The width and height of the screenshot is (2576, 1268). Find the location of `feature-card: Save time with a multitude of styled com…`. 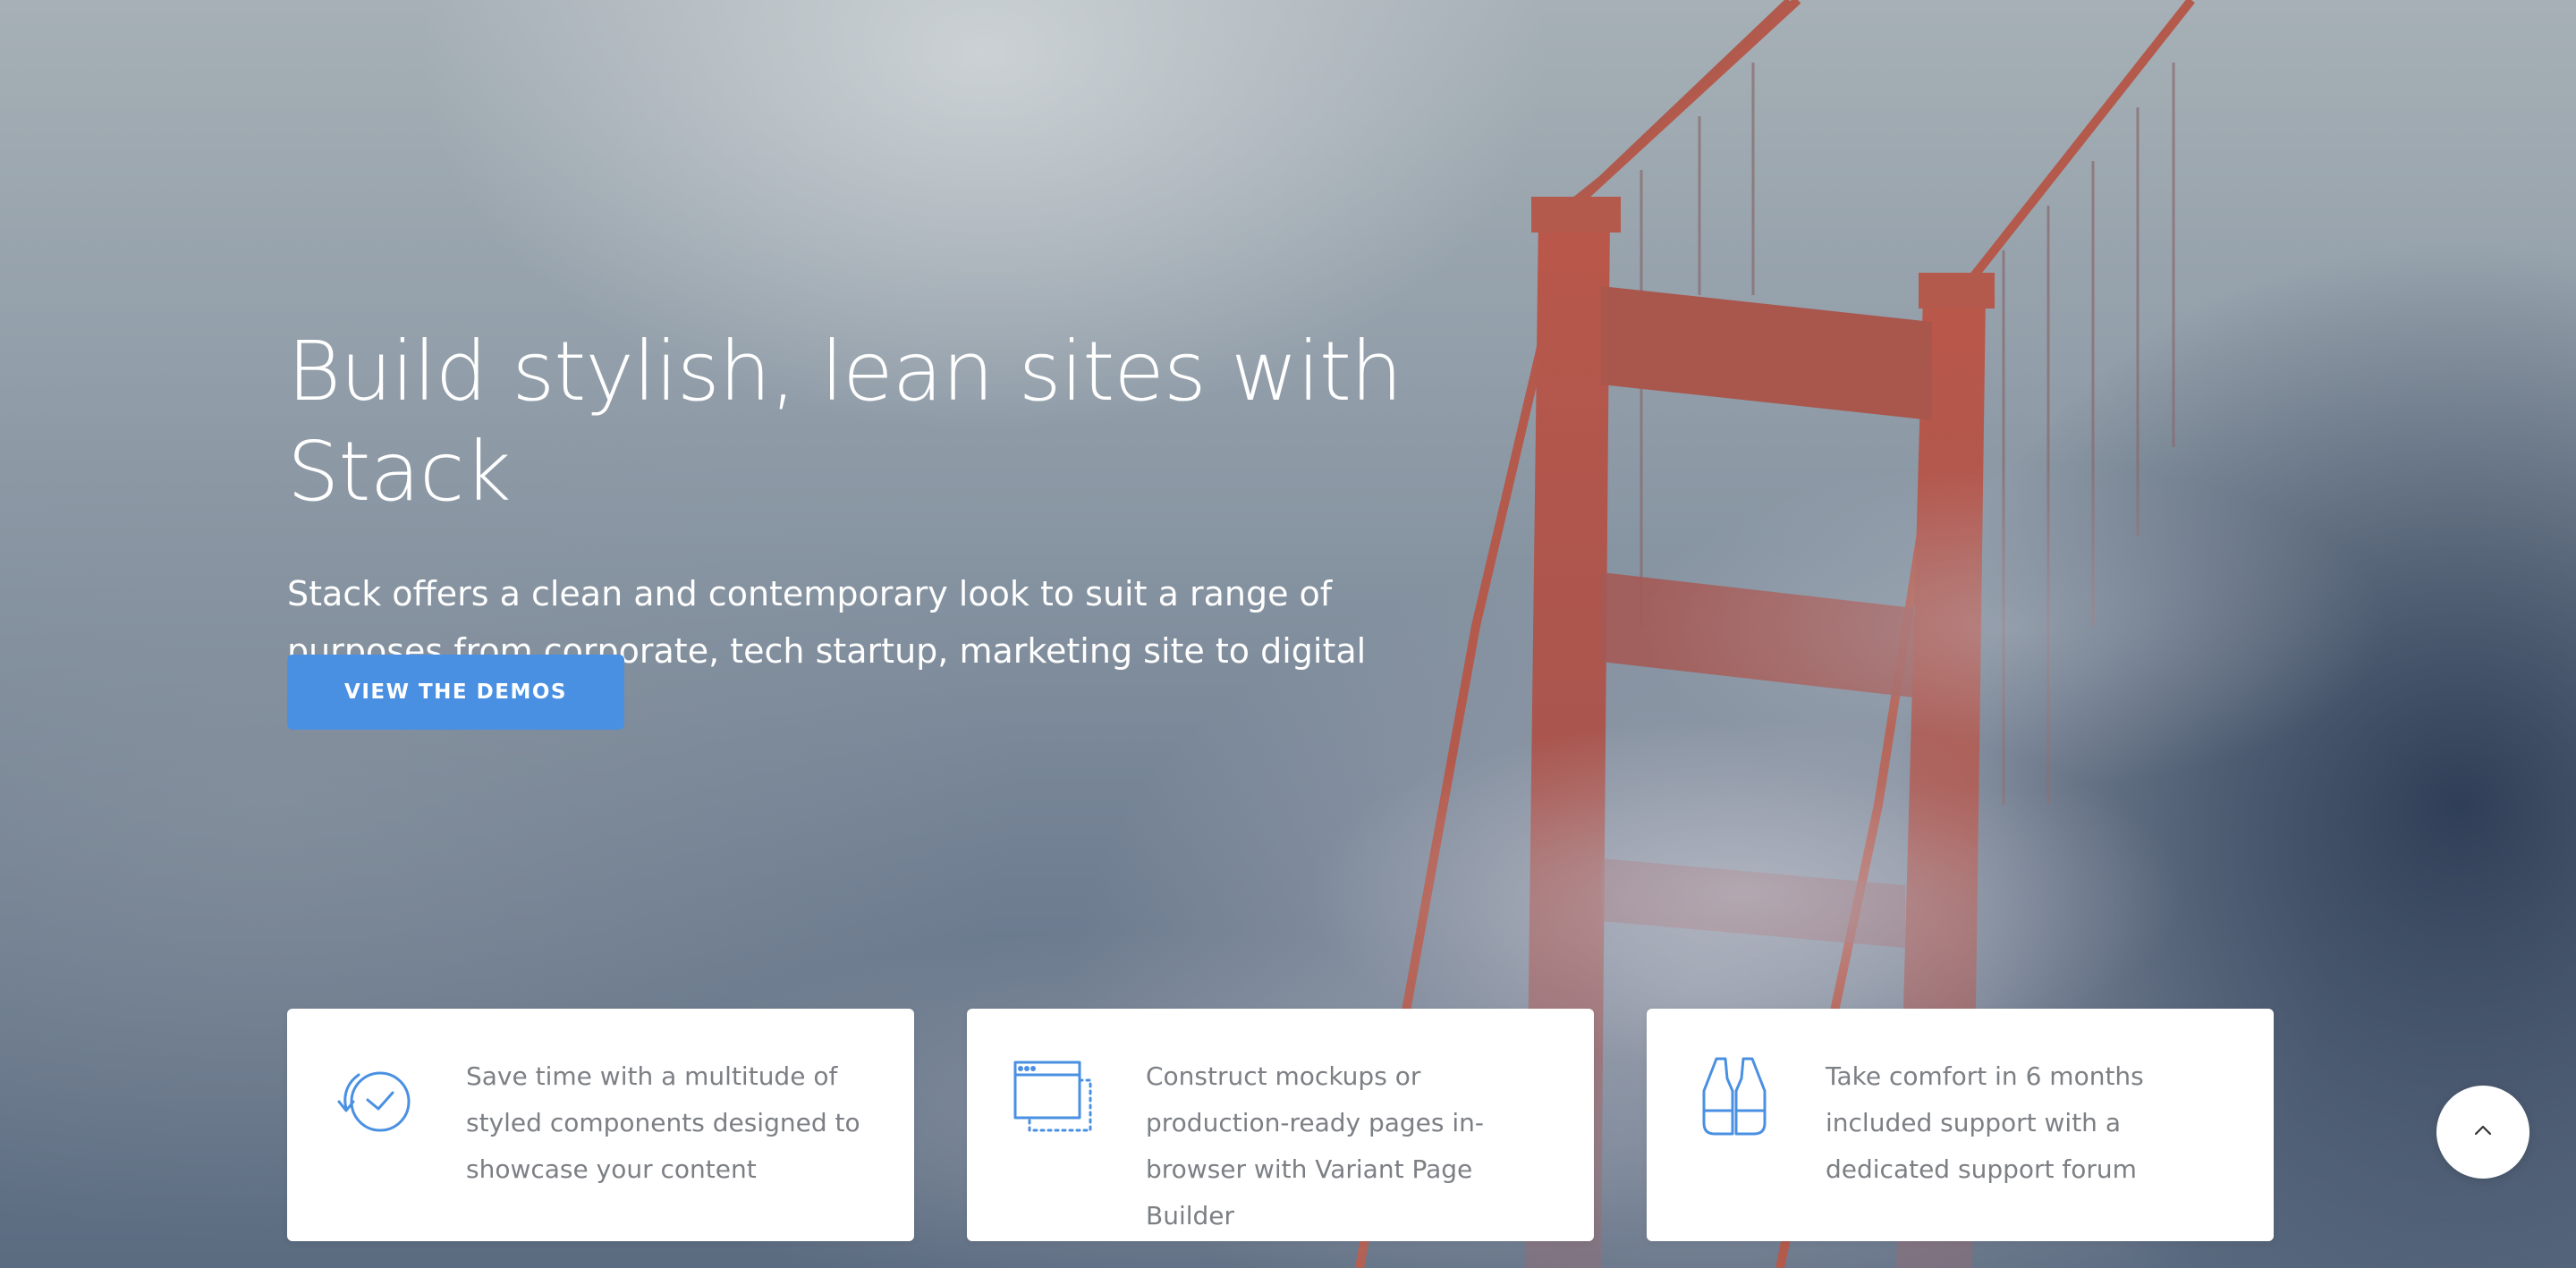

feature-card: Save time with a multitude of styled com… is located at coordinates (600, 1125).